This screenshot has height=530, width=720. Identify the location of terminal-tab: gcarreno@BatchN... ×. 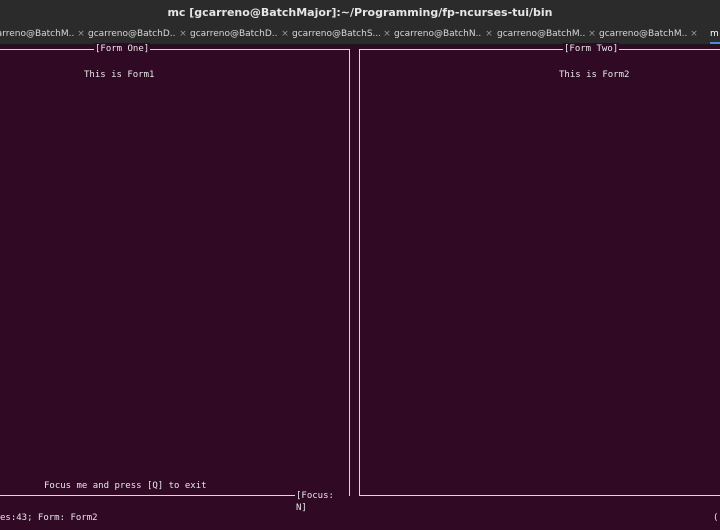
(445, 34).